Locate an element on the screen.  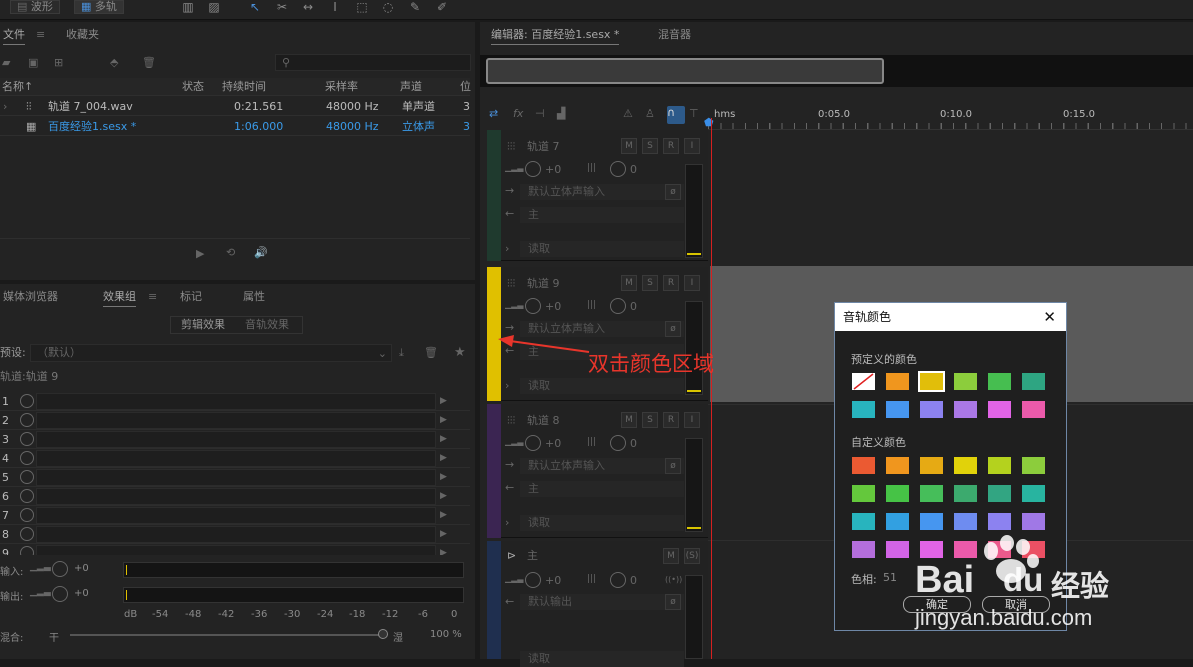
tab-media-browser: 媒体浏览器 is located at coordinates (30, 297).